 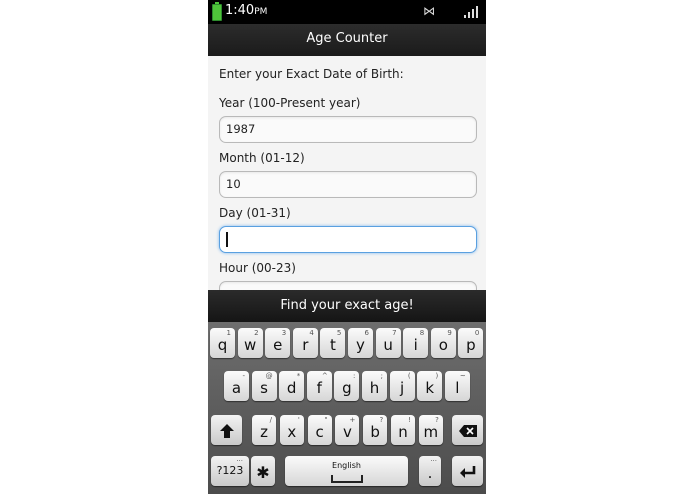 I want to click on key-f-secondary: ^, so click(x=324, y=376).